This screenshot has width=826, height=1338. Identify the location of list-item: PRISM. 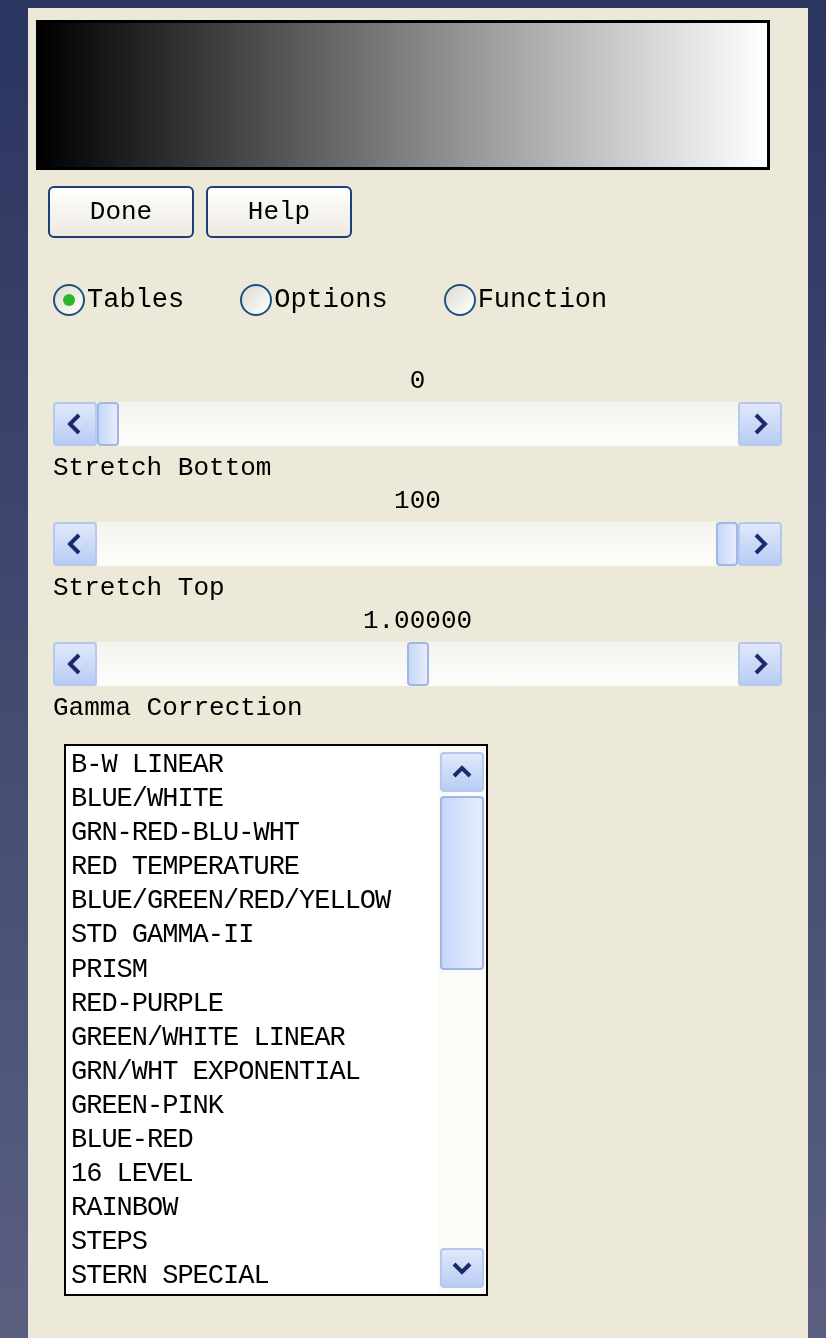
(254, 969).